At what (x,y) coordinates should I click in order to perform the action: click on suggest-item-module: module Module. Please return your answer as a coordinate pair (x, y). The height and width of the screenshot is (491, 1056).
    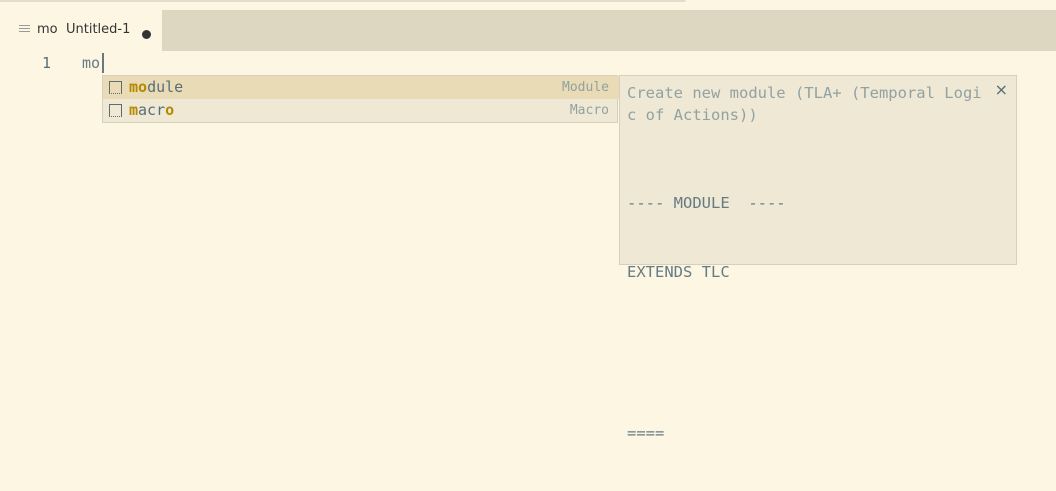
    Looking at the image, I should click on (361, 87).